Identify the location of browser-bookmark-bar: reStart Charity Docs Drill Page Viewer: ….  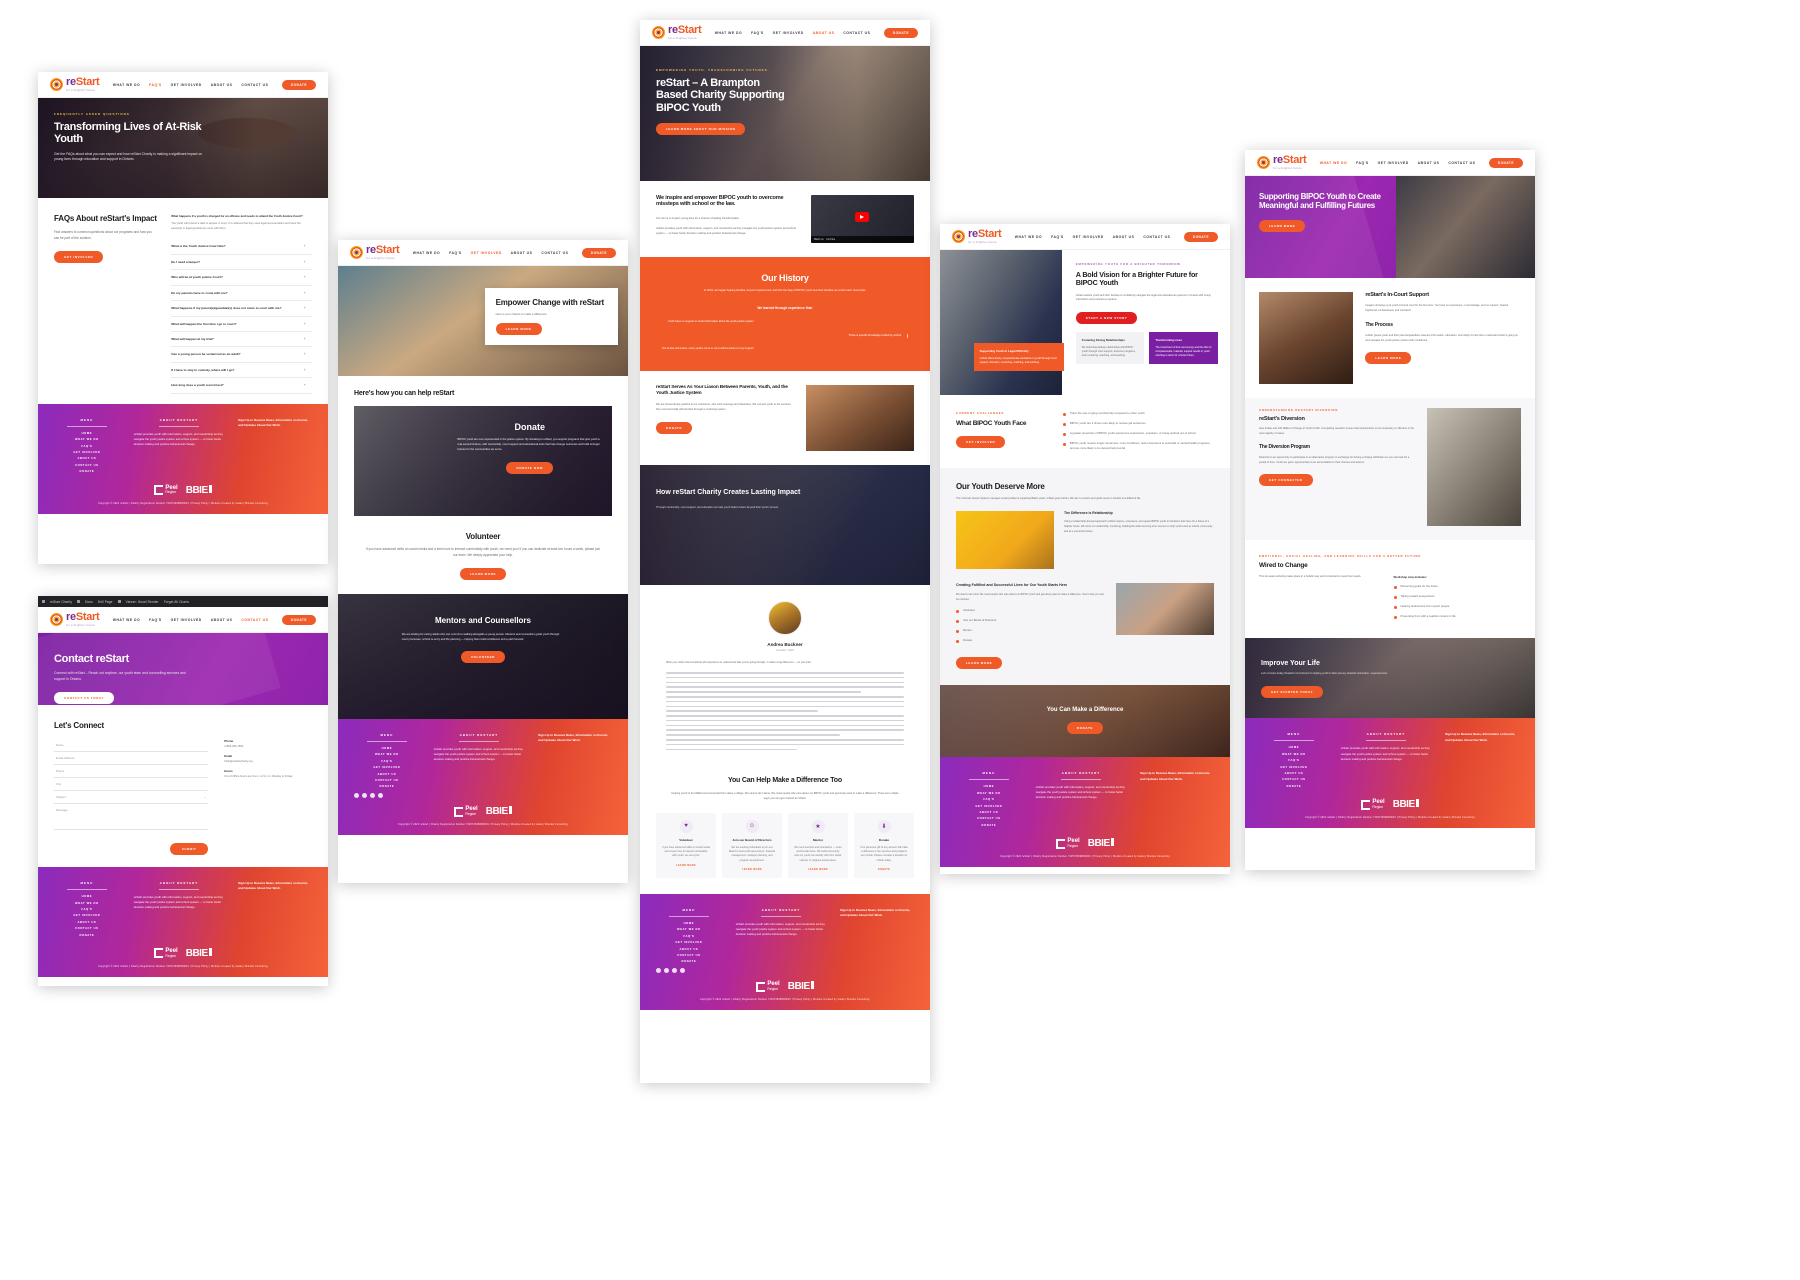
(183, 601).